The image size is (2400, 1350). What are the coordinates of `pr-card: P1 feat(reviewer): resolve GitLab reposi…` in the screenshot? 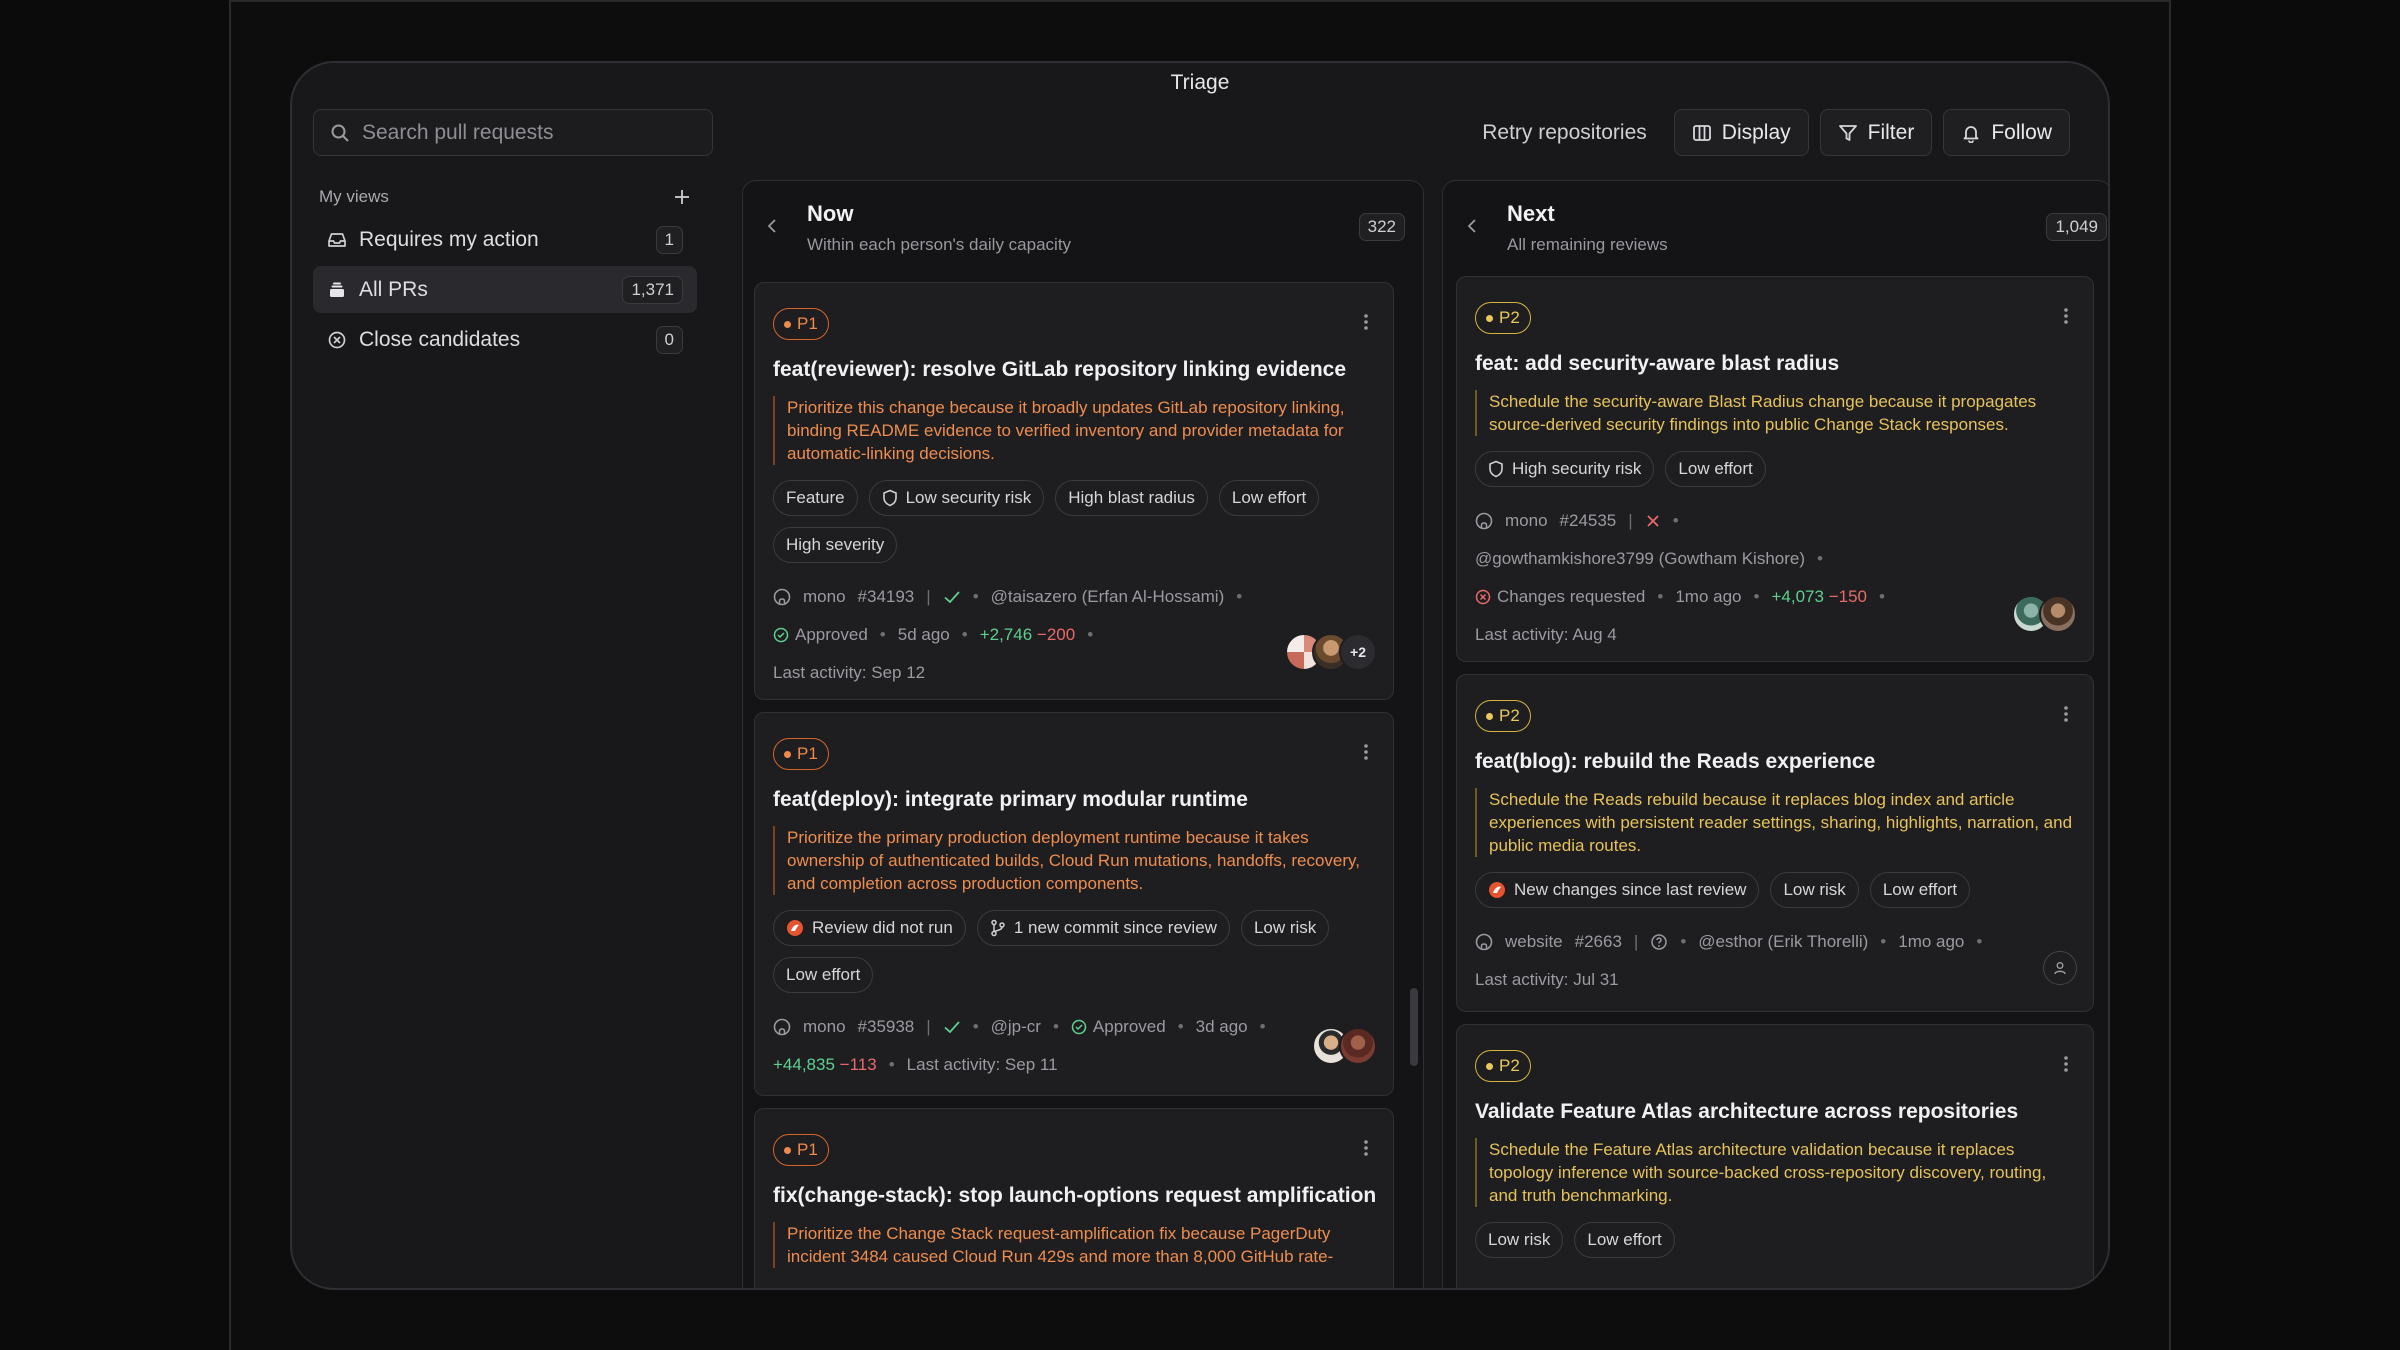 It's located at (1074, 491).